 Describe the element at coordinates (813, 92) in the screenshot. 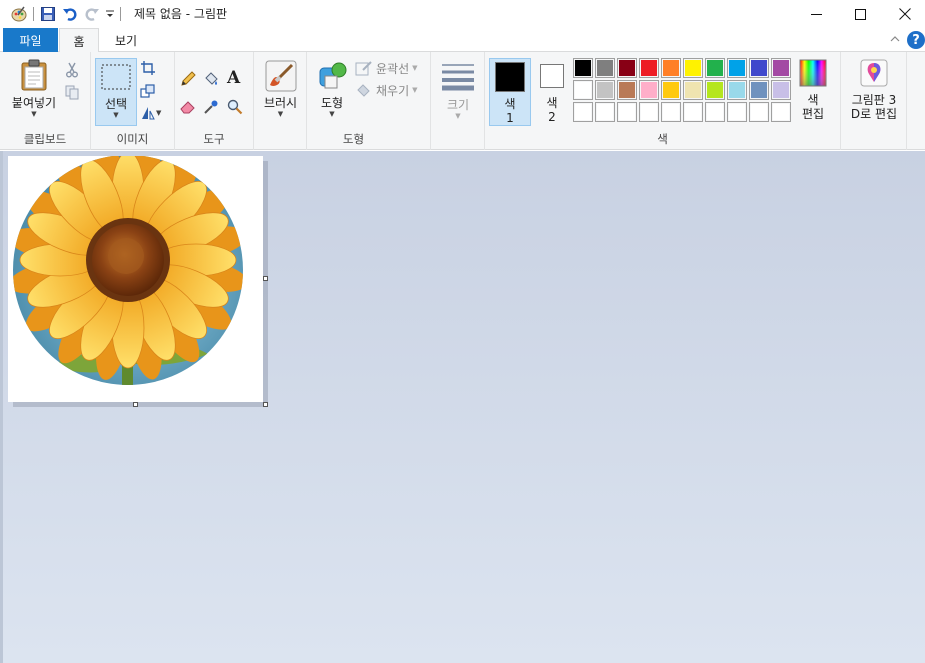

I see `edit-colors-button: 색 편집` at that location.